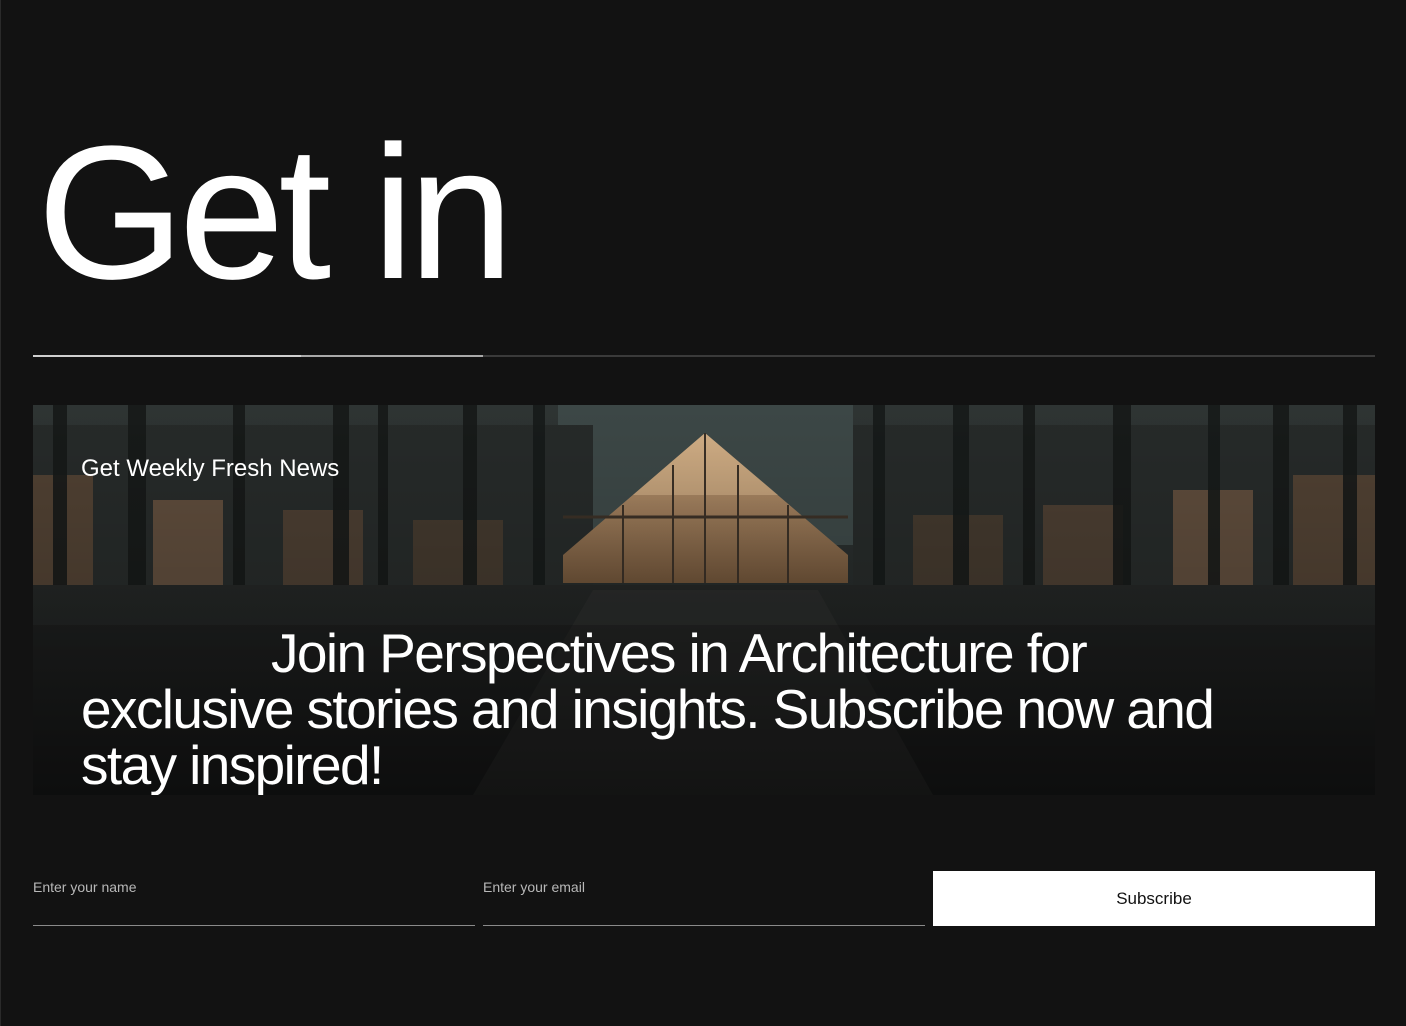  I want to click on email-field-wrapper, so click(704, 898).